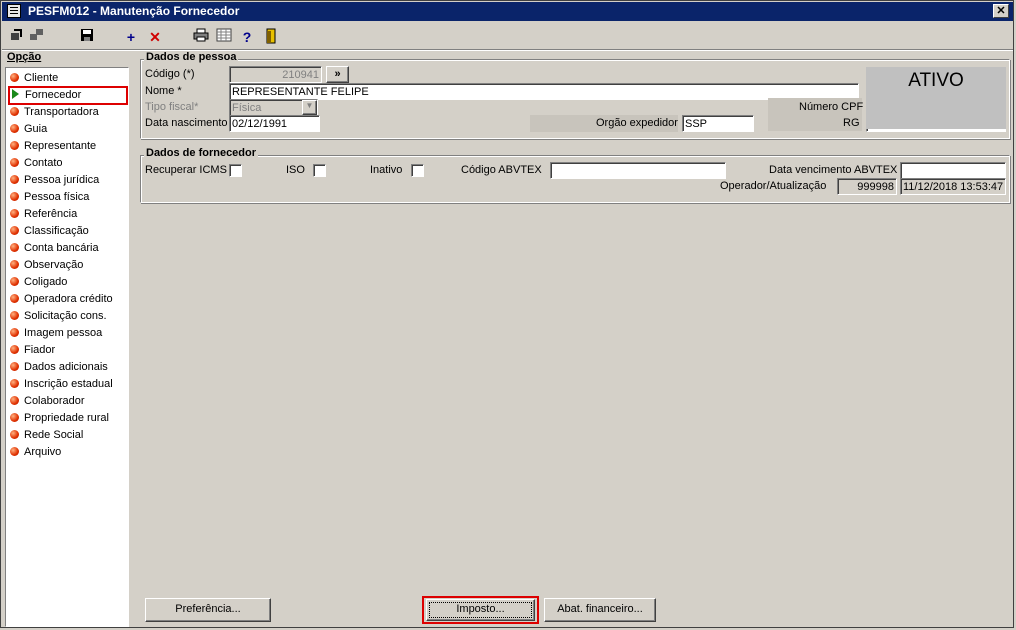 This screenshot has height=630, width=1016. I want to click on sidebar-item-dados-adicionais: Dados adicionais, so click(59, 367).